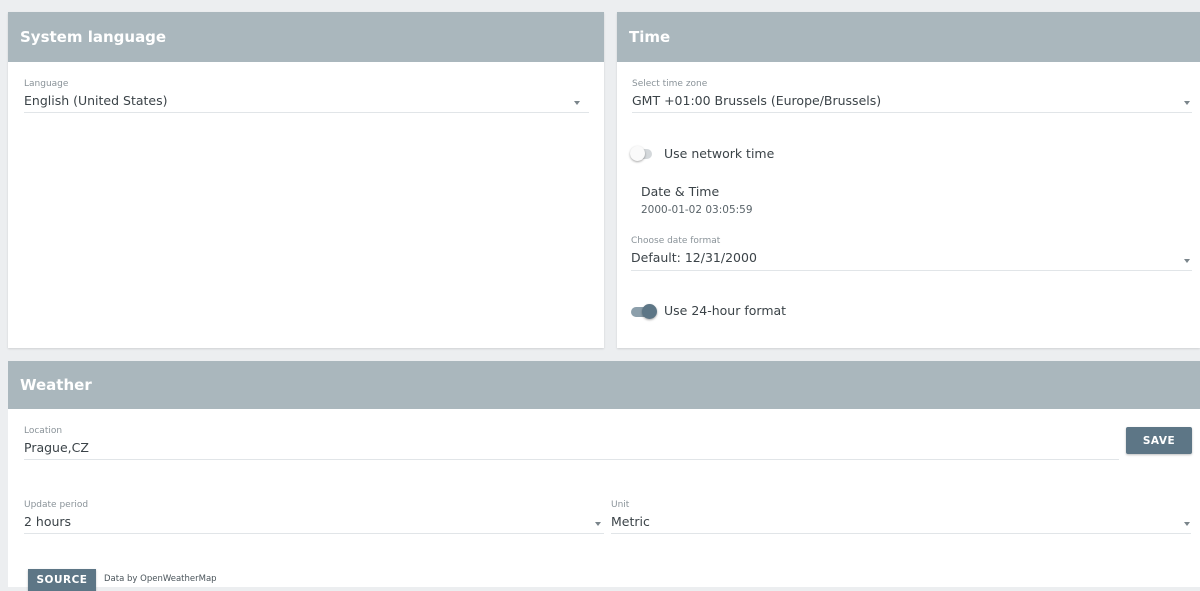  Describe the element at coordinates (314, 533) in the screenshot. I see `update-period-underline` at that location.